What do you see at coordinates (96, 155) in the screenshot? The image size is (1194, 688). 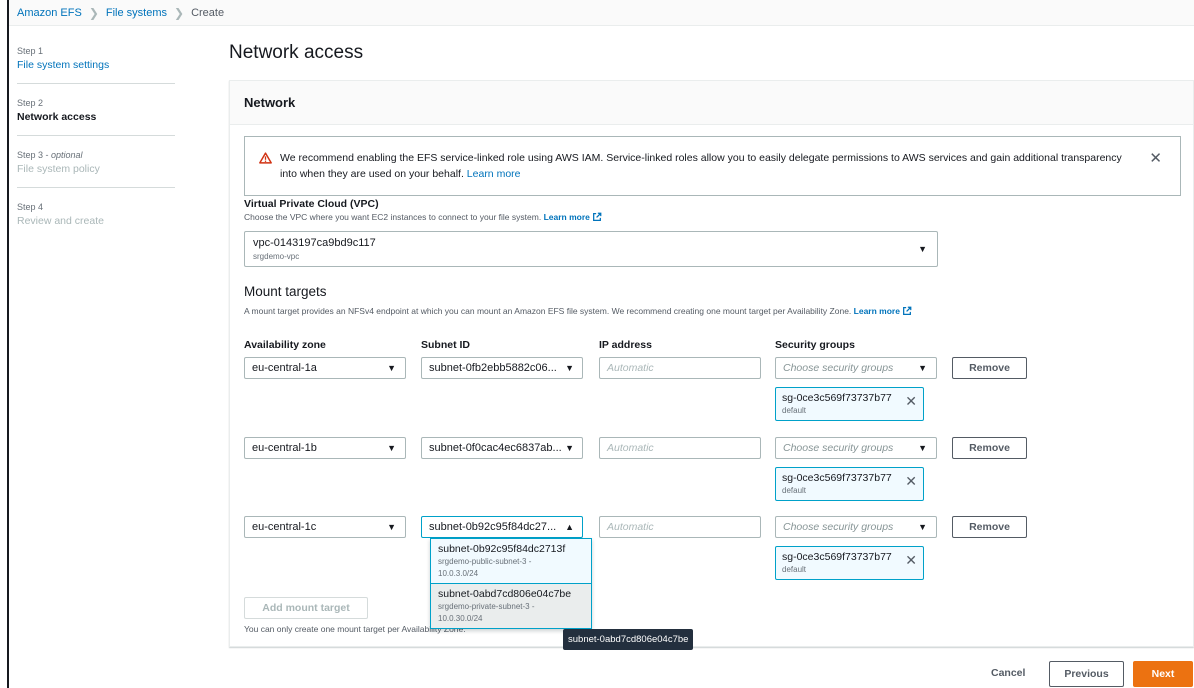 I see `step-number: Step 3 - optional` at bounding box center [96, 155].